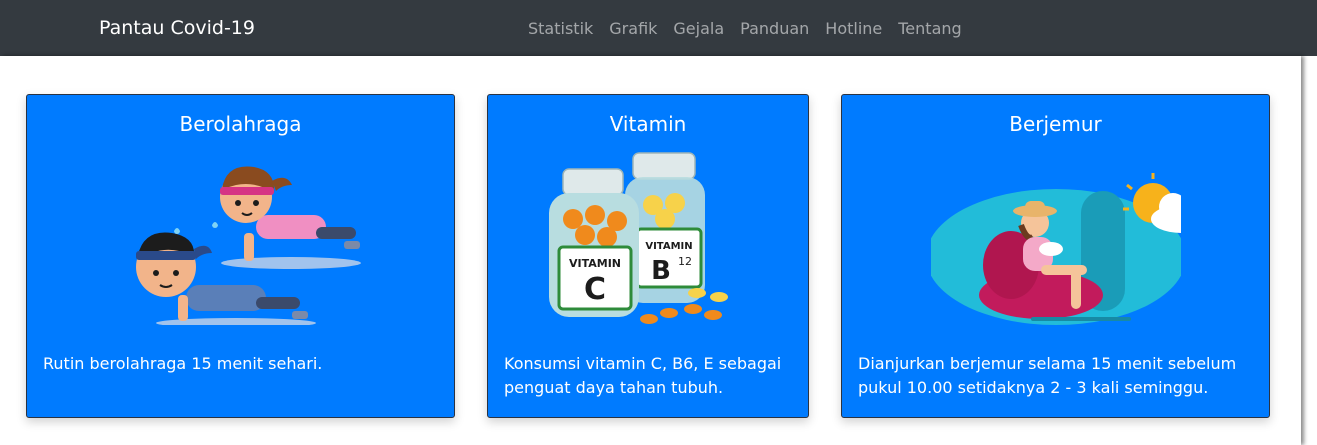  I want to click on sunbathing-icon, so click(1055, 249).